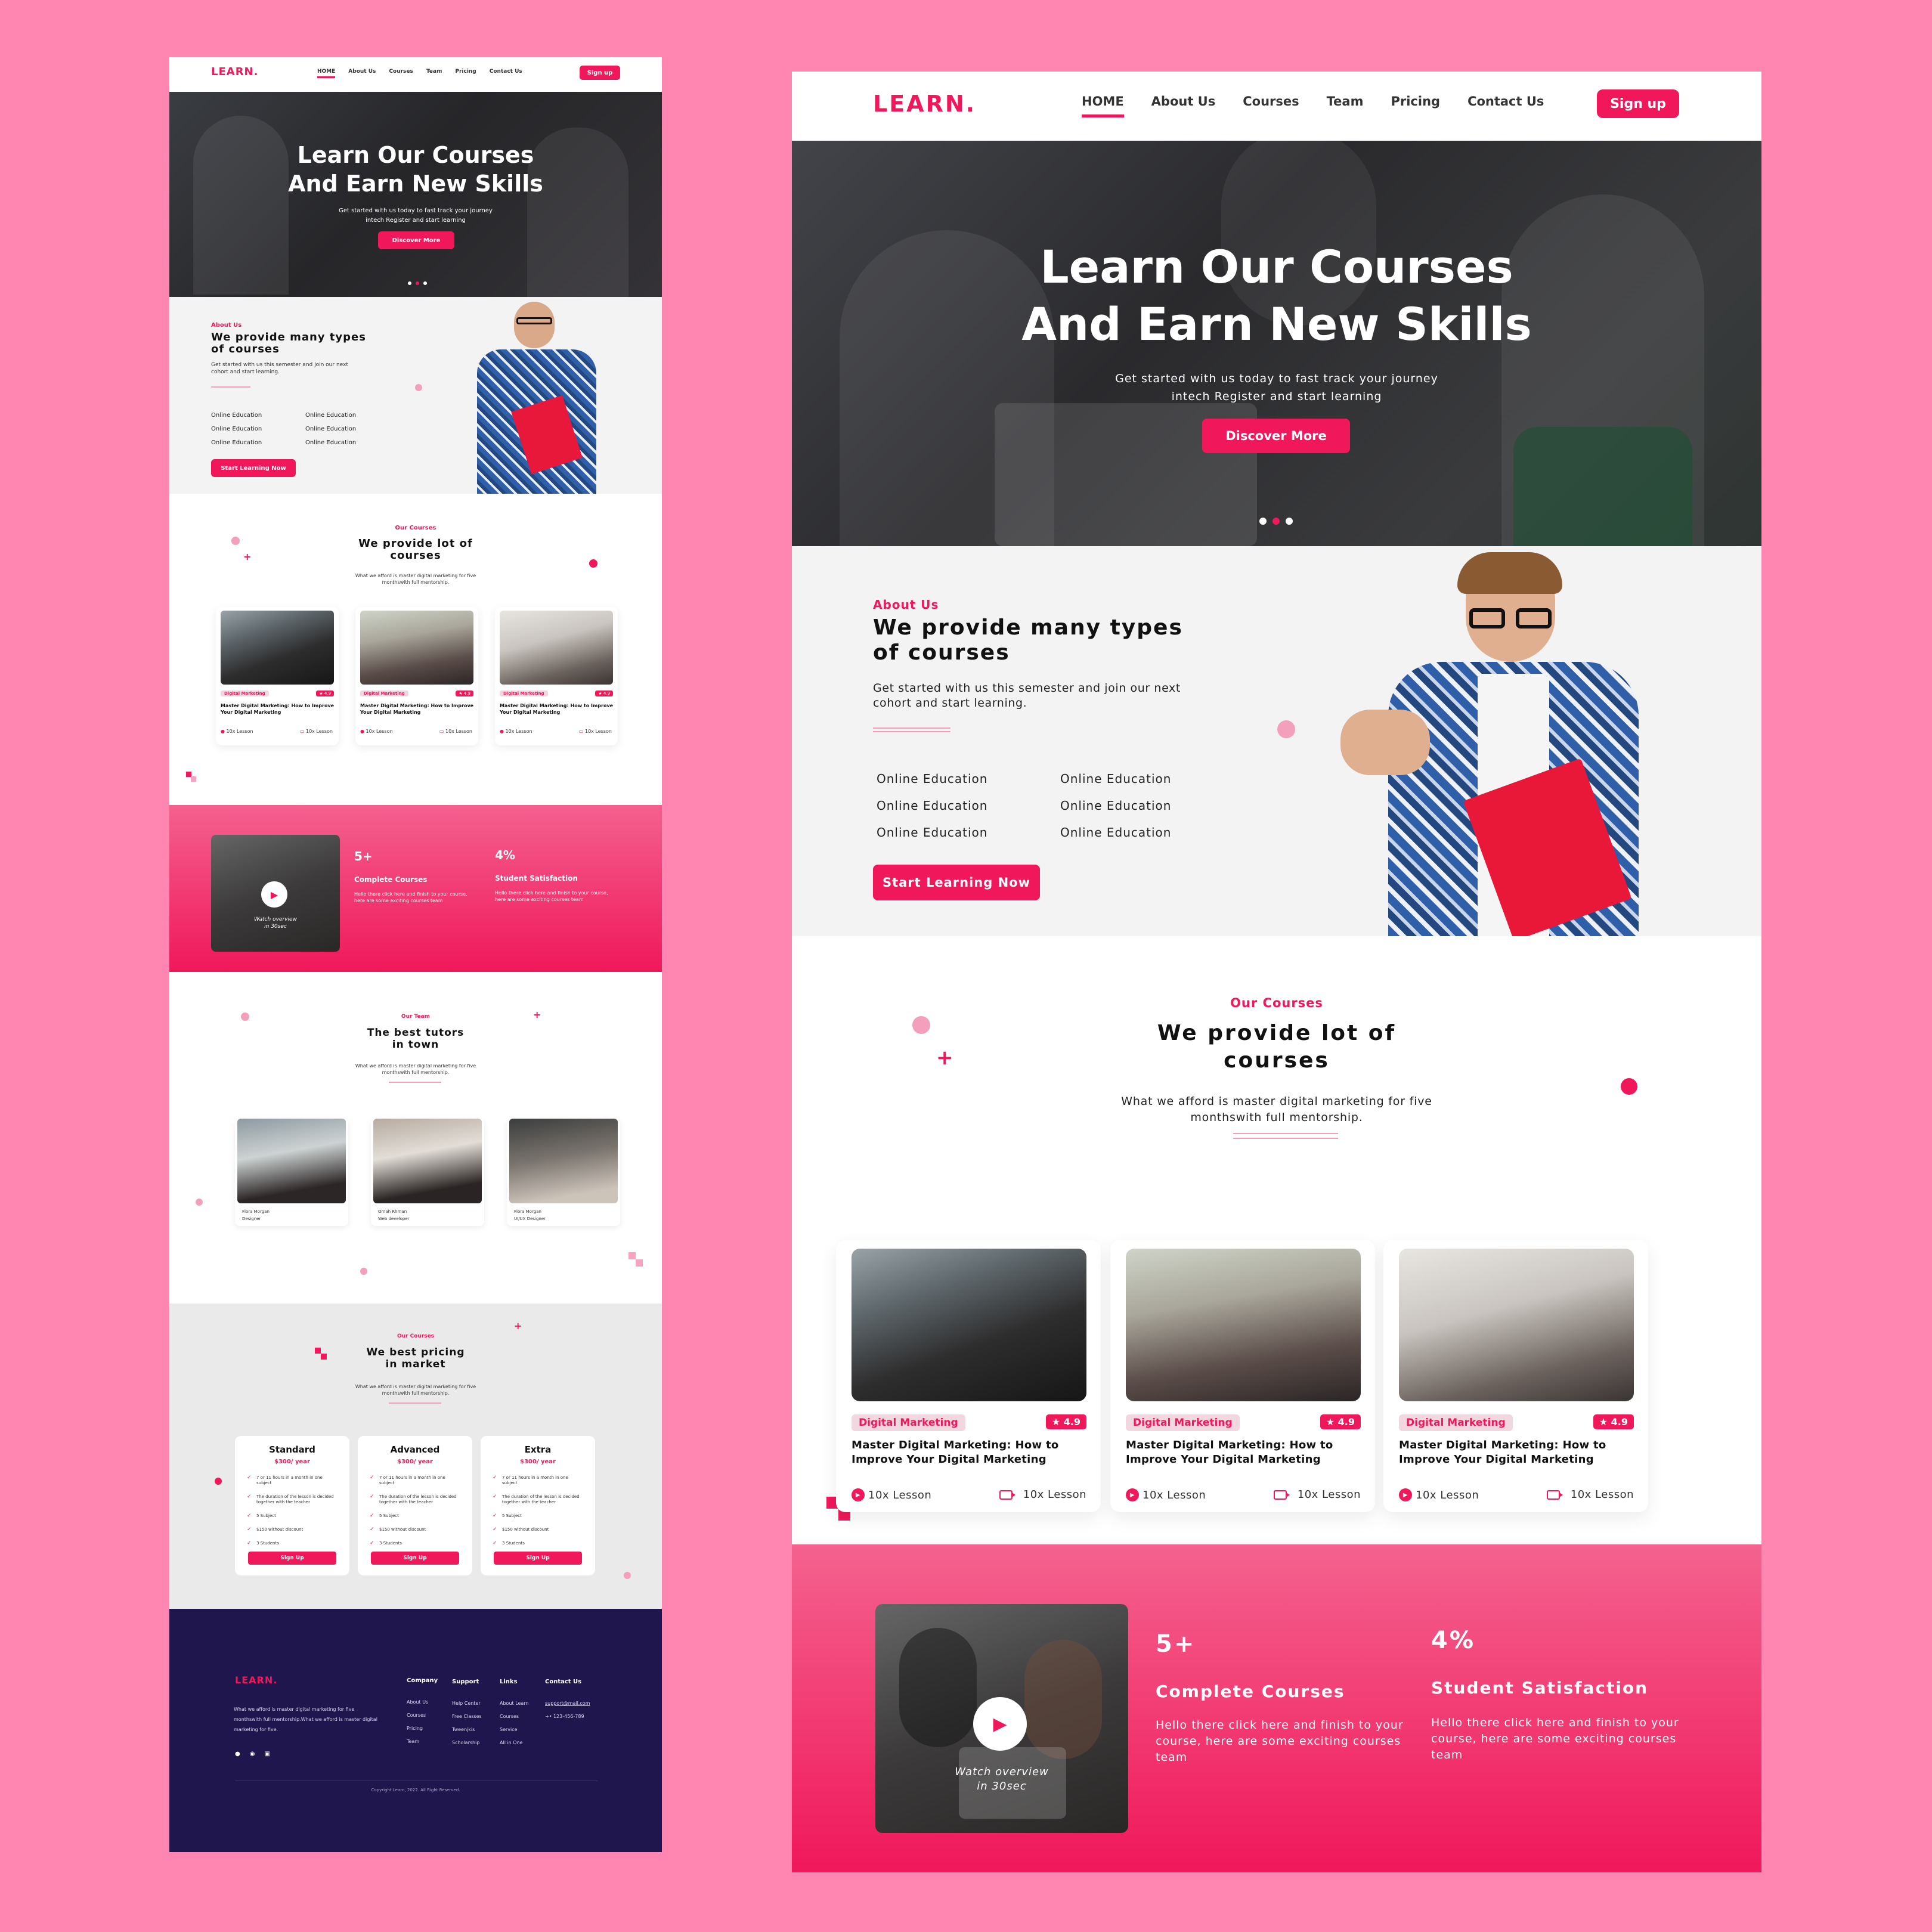  Describe the element at coordinates (417, 283) in the screenshot. I see `small-hero-carousel-dots` at that location.